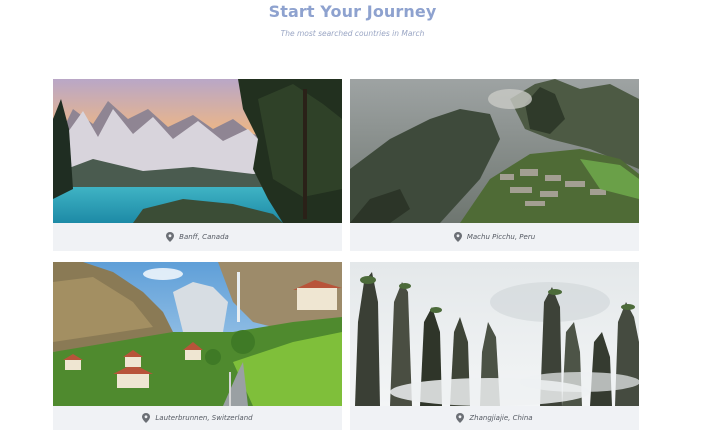  I want to click on destination-photo-zhangjiajie, so click(494, 334).